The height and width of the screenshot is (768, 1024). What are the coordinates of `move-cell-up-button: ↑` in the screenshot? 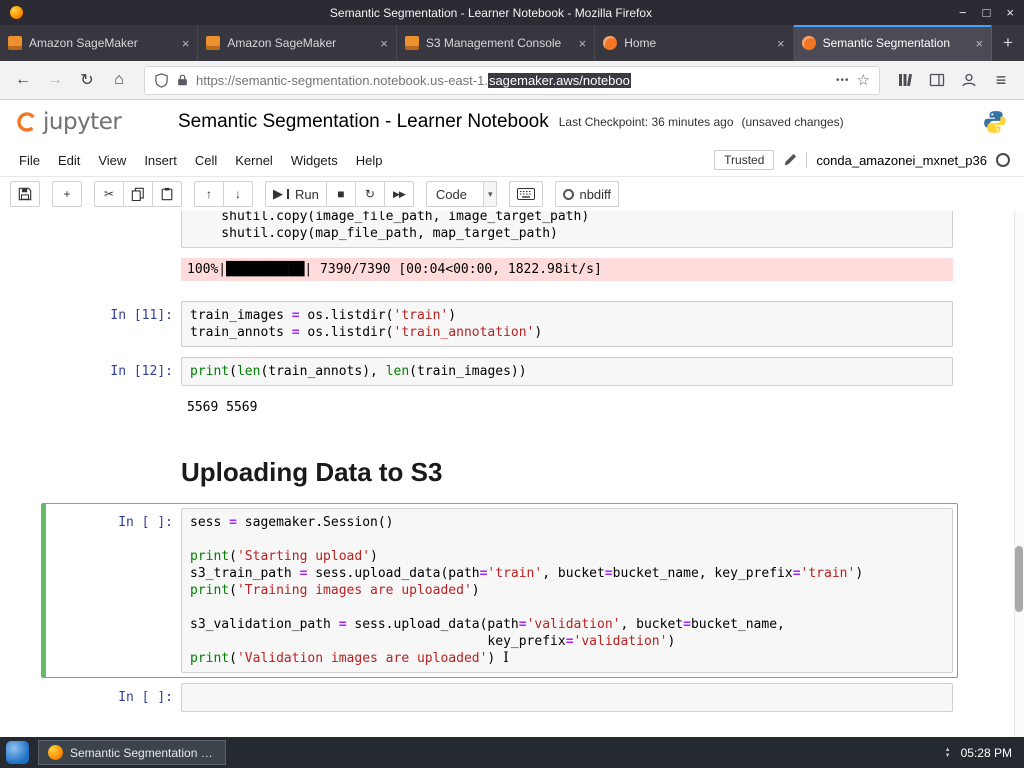 It's located at (209, 194).